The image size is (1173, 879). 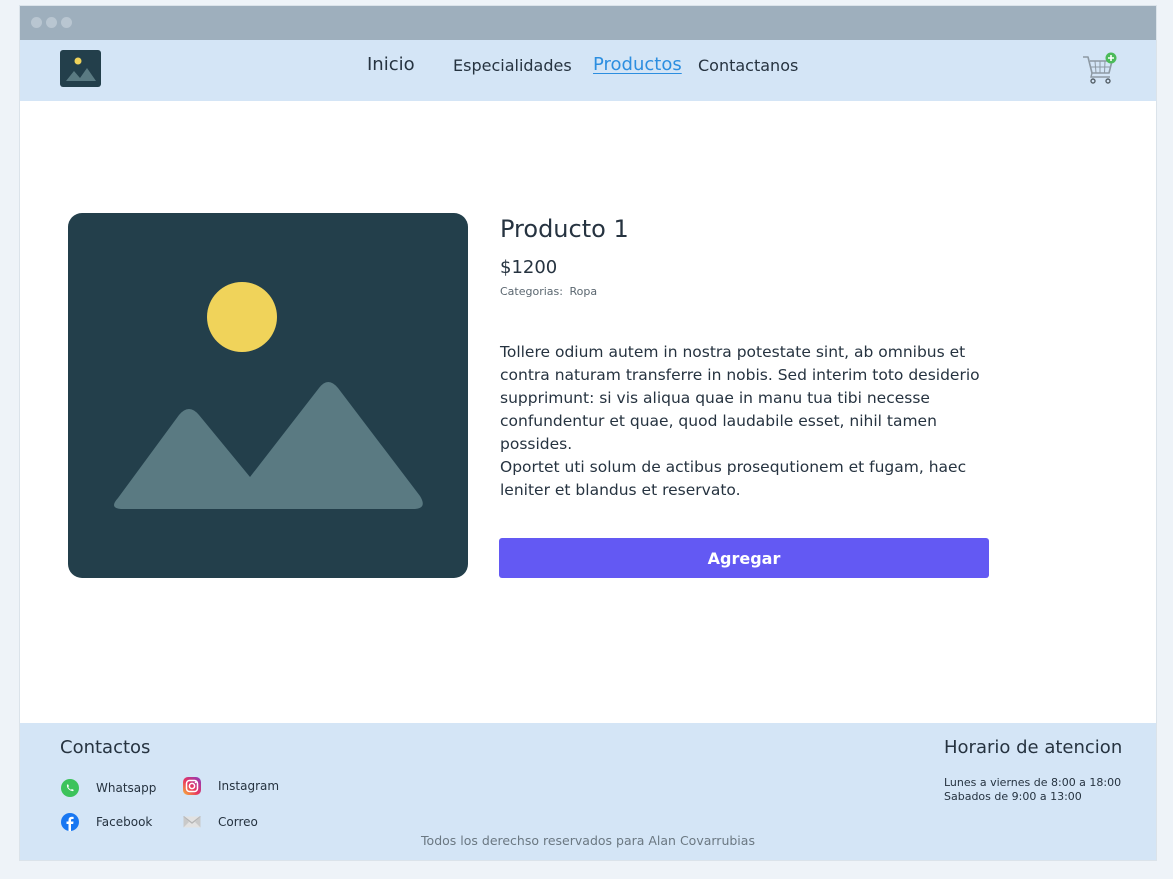 I want to click on product-price: $1200, so click(x=529, y=267).